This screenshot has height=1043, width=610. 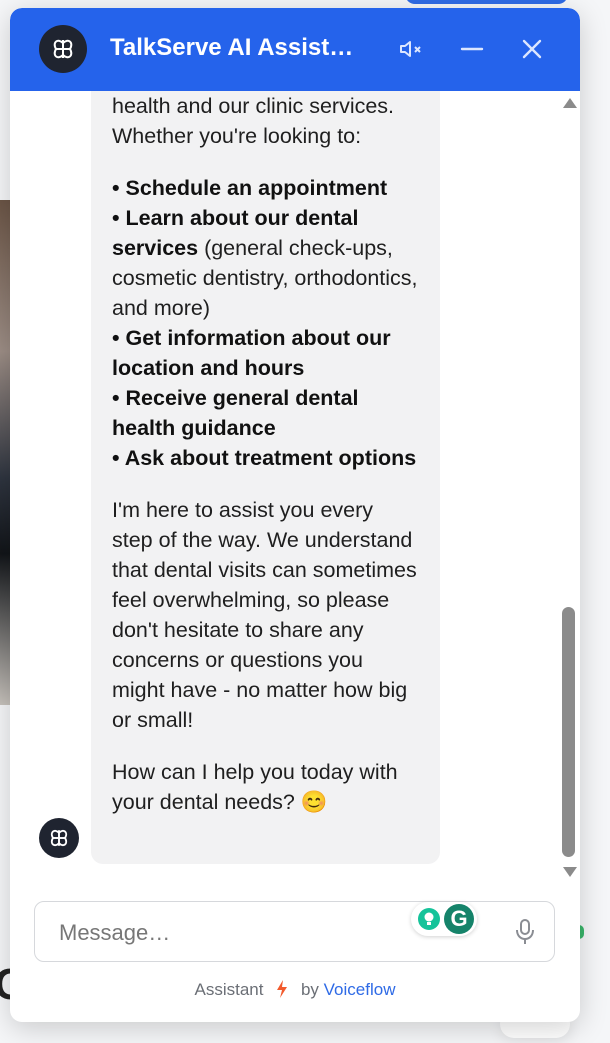 What do you see at coordinates (250, 188) in the screenshot?
I see `bullet-item: • Schedule an appointment` at bounding box center [250, 188].